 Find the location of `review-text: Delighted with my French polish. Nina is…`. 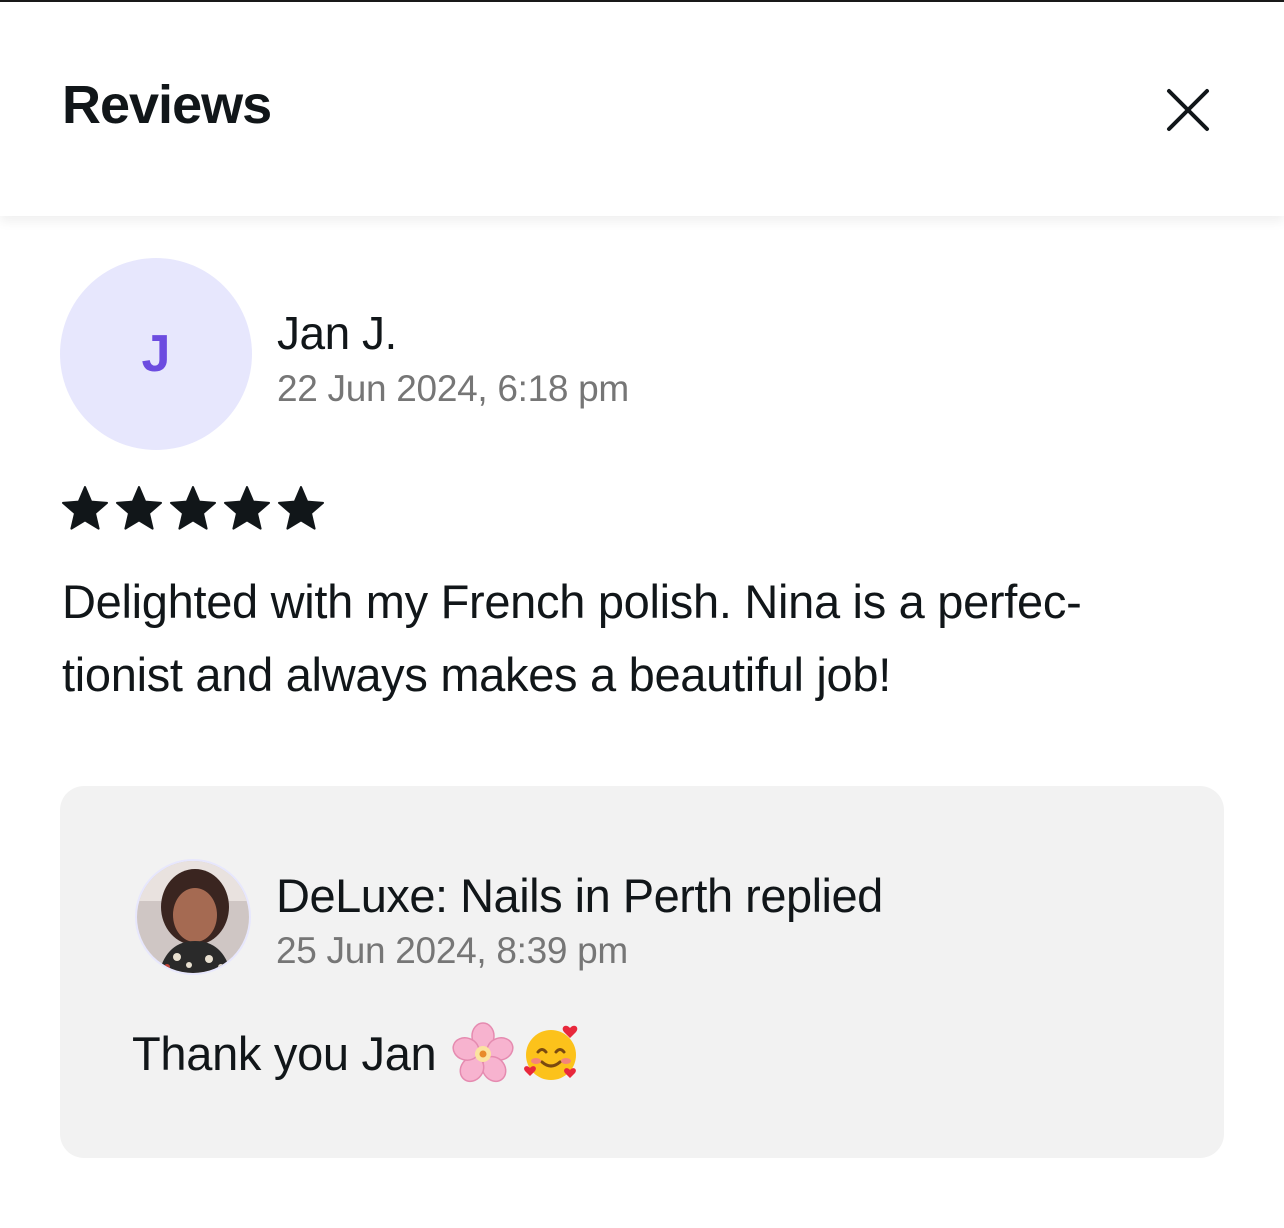

review-text: Delighted with my French polish. Nina is… is located at coordinates (572, 638).